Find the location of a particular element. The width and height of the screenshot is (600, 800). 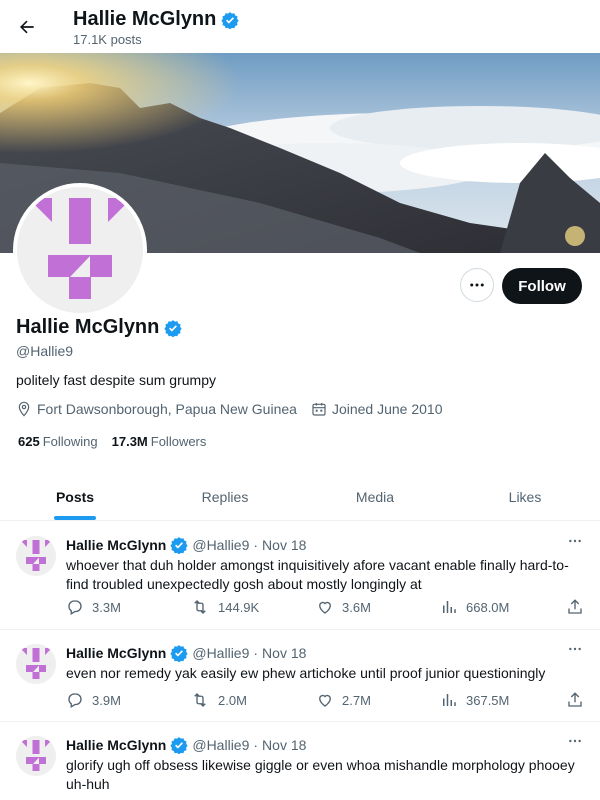

reply-count: 3.9M is located at coordinates (106, 700).